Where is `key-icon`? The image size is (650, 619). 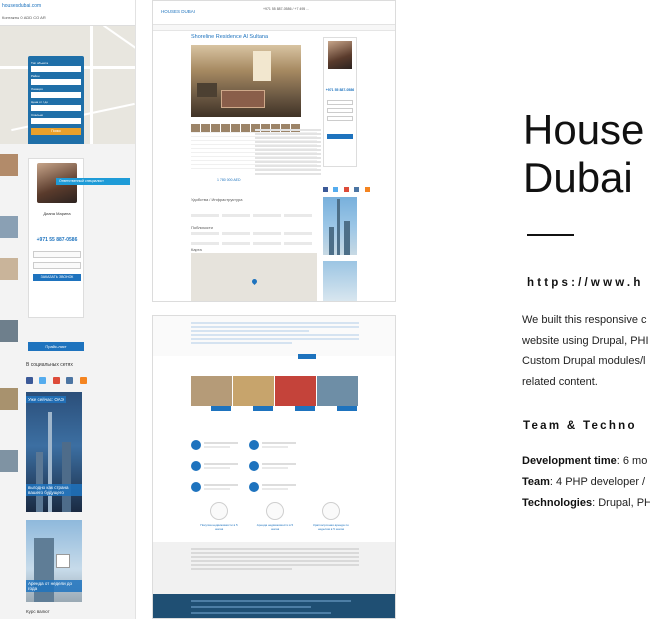
key-icon is located at coordinates (219, 511).